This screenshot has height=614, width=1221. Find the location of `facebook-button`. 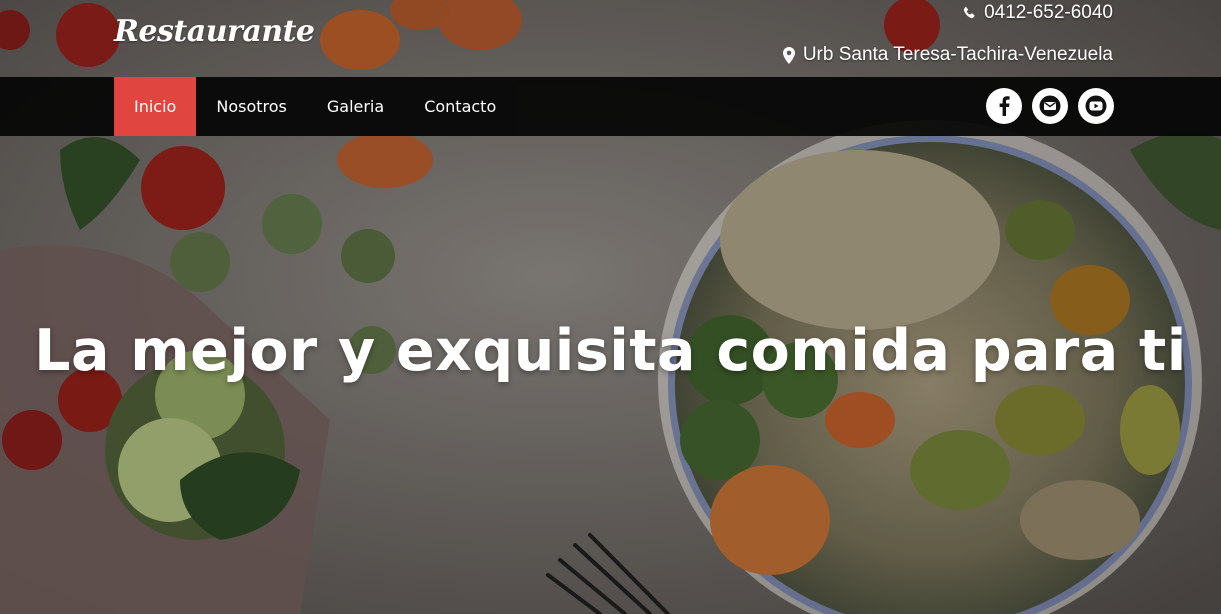

facebook-button is located at coordinates (1004, 106).